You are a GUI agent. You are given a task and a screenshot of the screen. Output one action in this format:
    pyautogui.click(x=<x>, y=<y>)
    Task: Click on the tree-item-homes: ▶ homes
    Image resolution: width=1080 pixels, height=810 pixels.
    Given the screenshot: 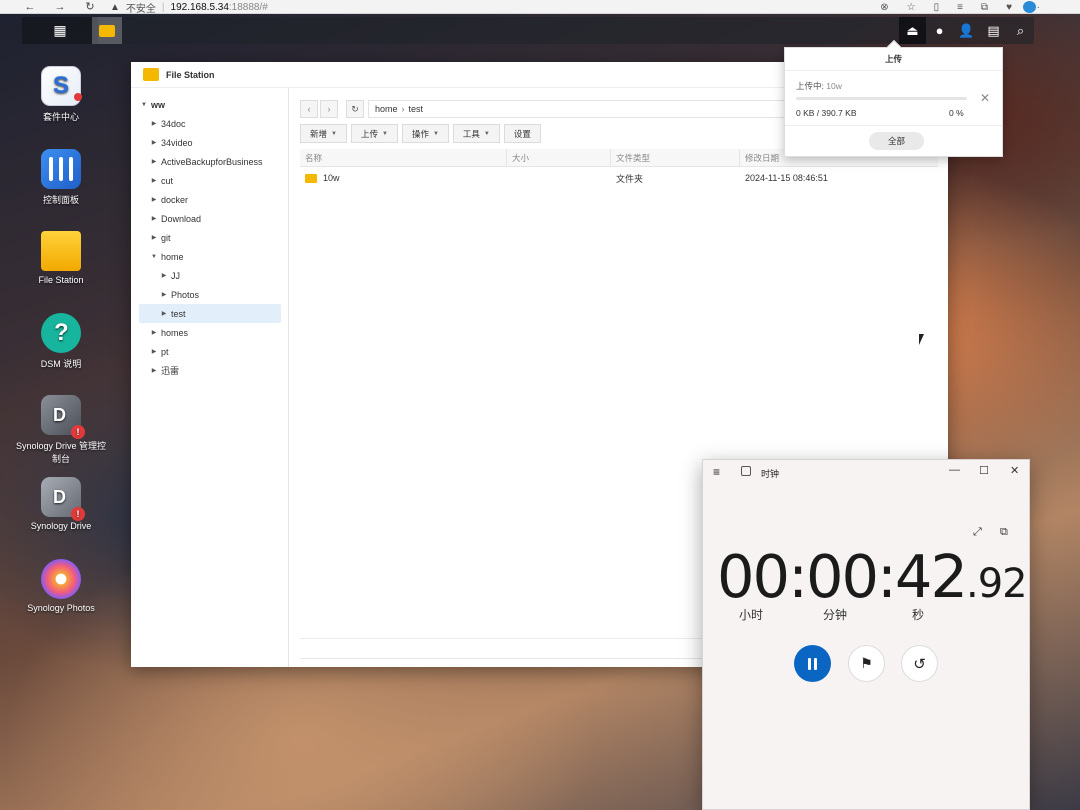 What is the action you would take?
    pyautogui.click(x=210, y=332)
    